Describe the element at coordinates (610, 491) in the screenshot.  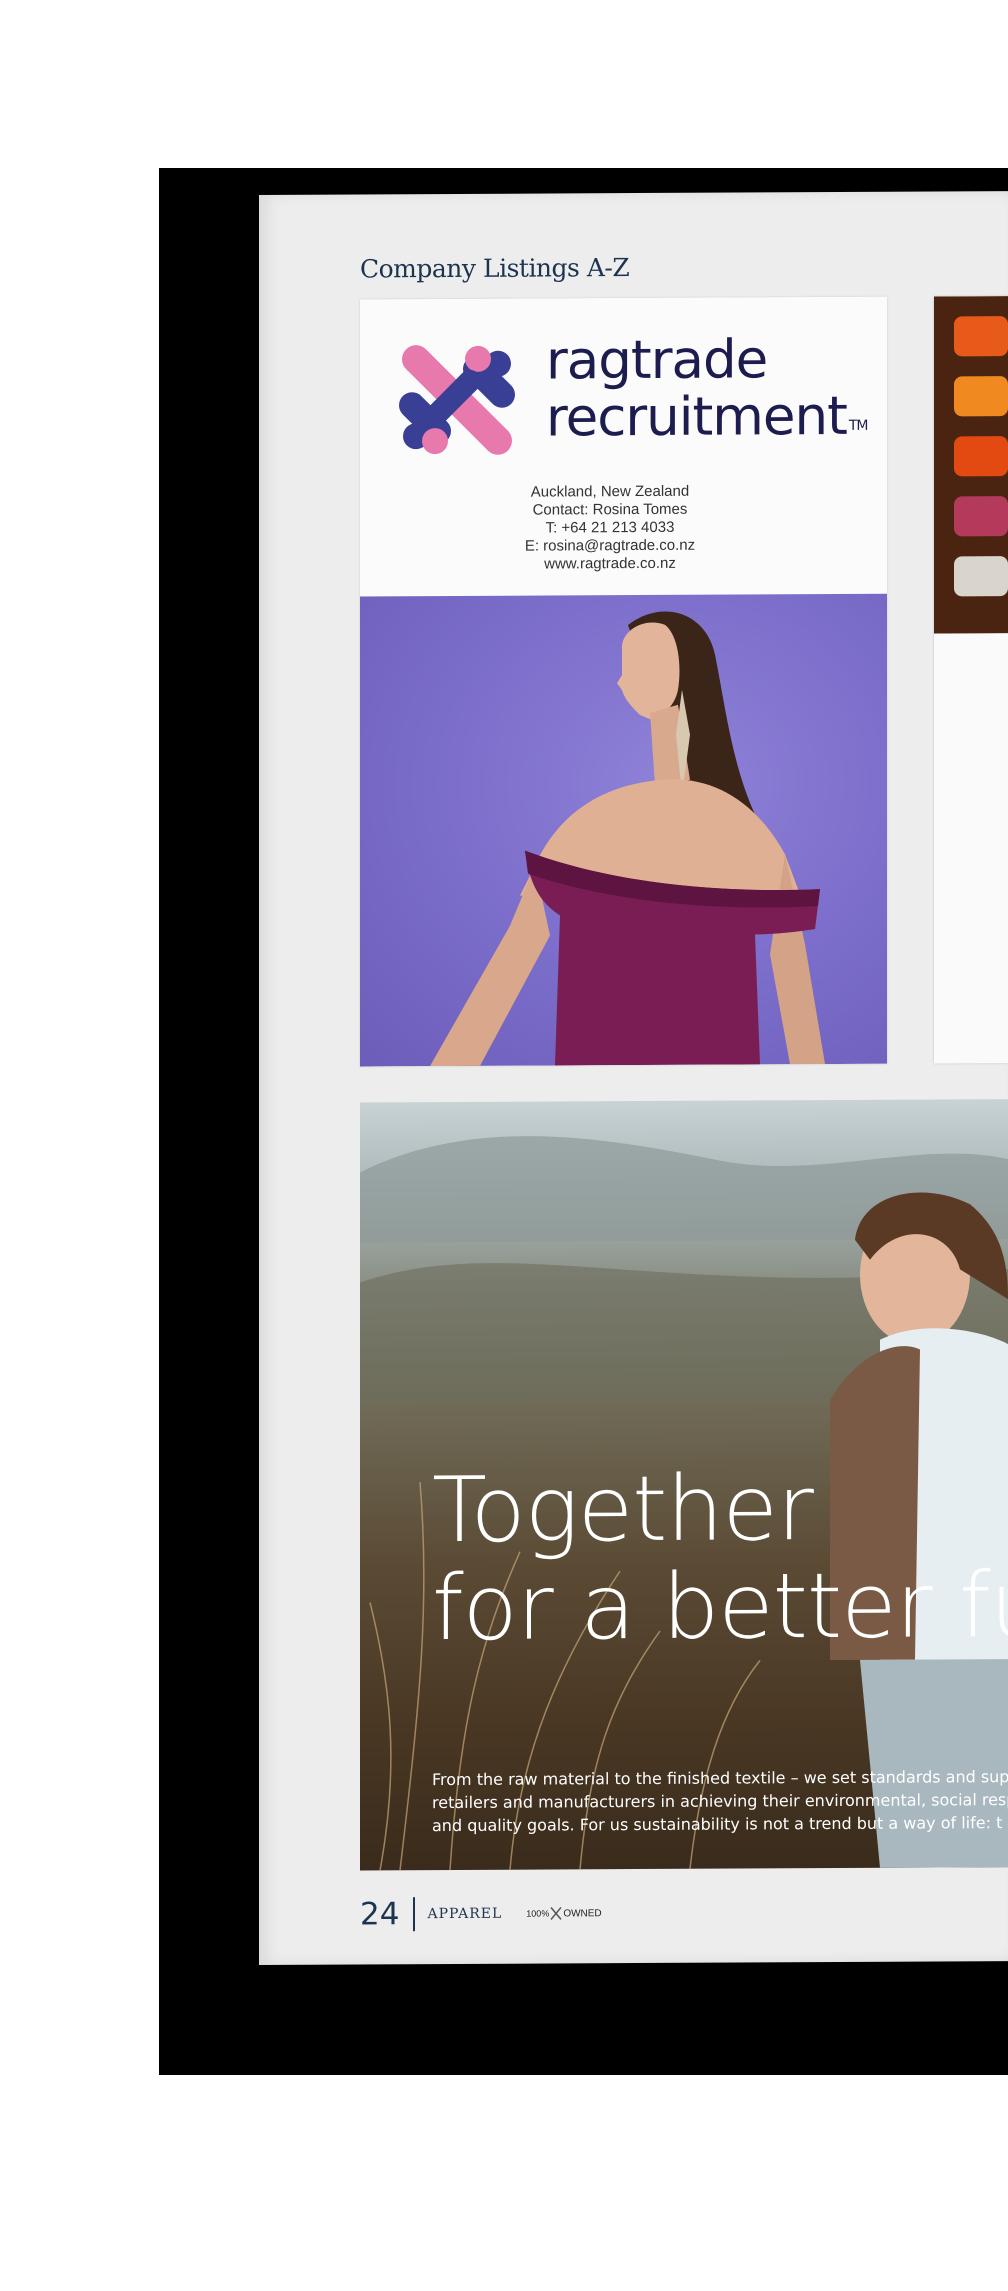
I see `contact-location: Auckland, New Zealand` at that location.